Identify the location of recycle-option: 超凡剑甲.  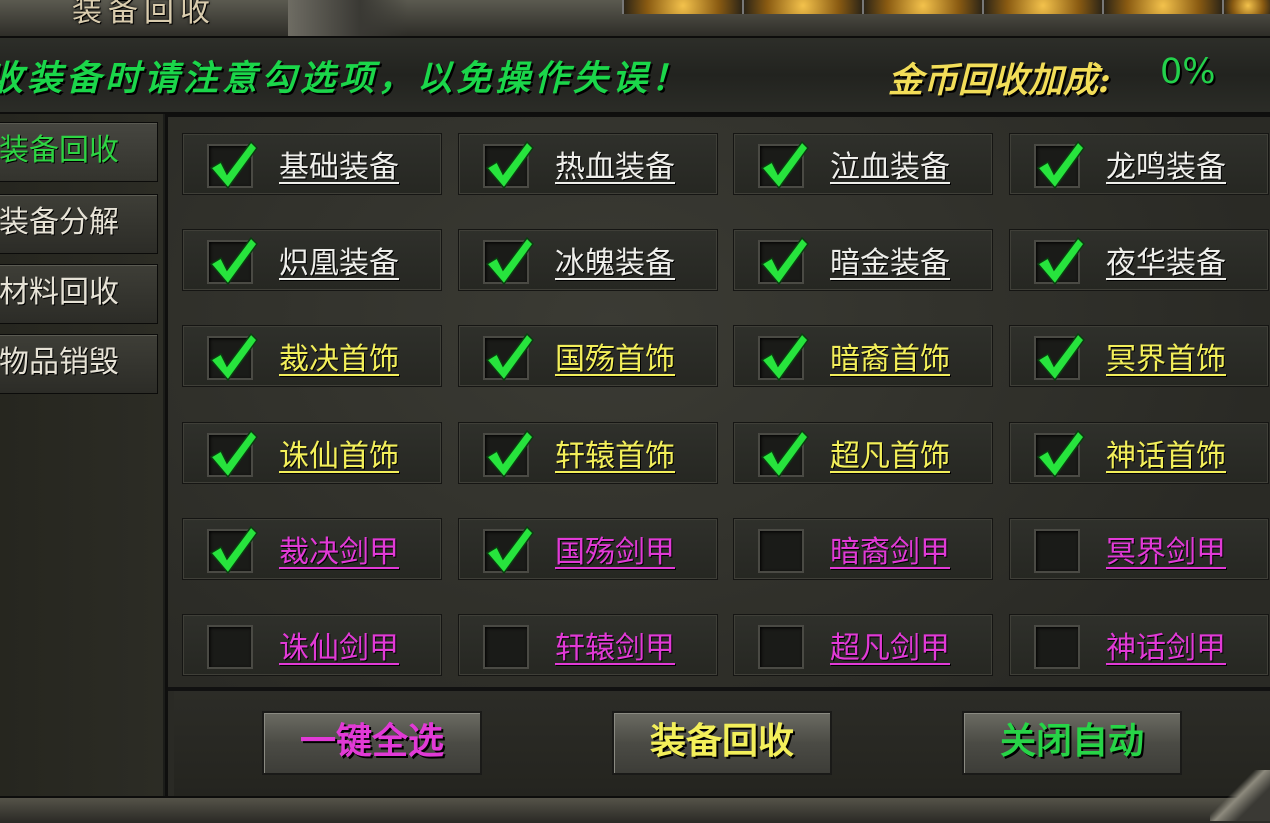
(863, 645).